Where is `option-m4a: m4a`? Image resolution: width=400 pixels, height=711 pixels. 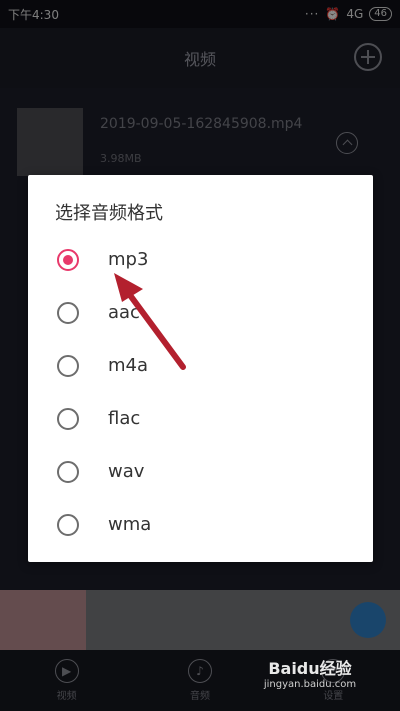 option-m4a: m4a is located at coordinates (200, 365).